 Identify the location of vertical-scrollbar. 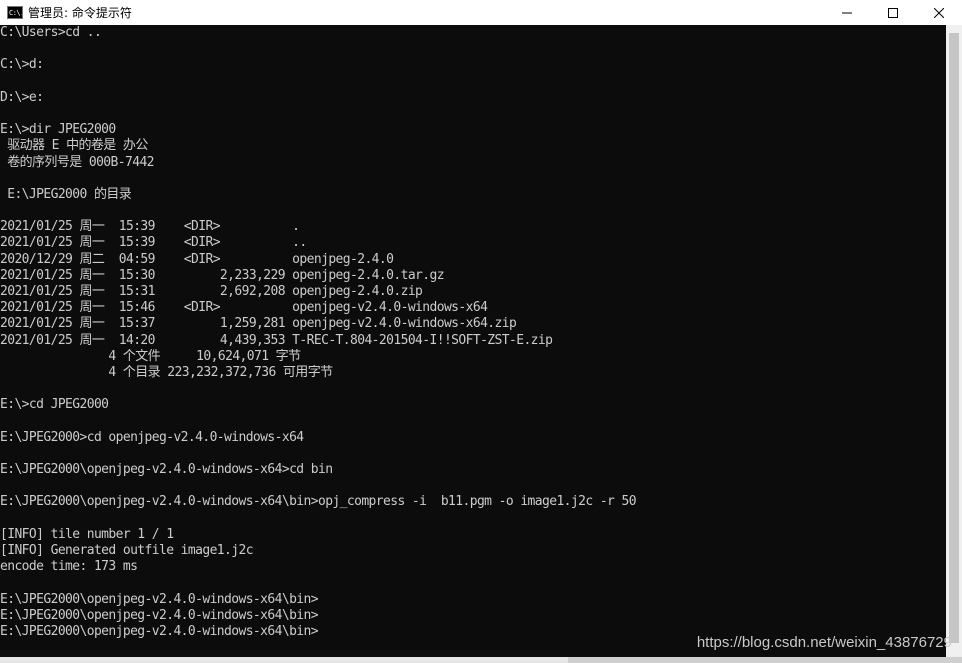
(954, 341).